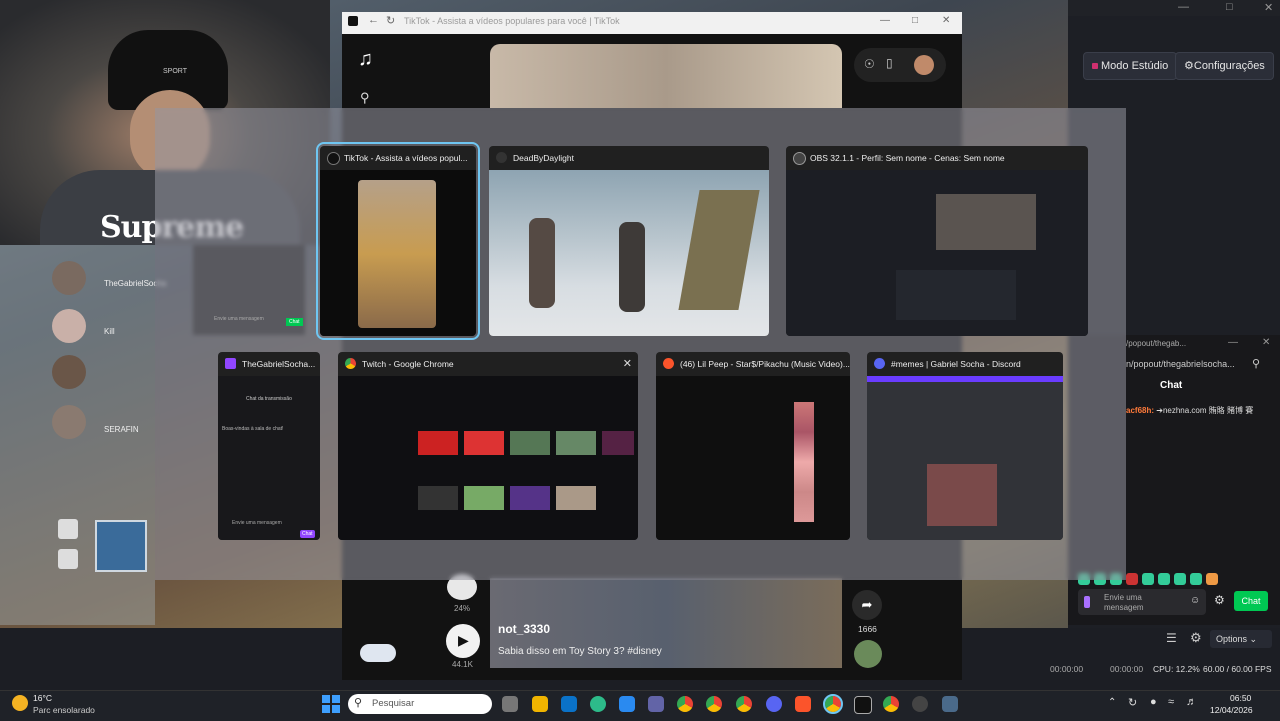 Image resolution: width=1280 pixels, height=721 pixels. I want to click on perk-icon, so click(68, 559).